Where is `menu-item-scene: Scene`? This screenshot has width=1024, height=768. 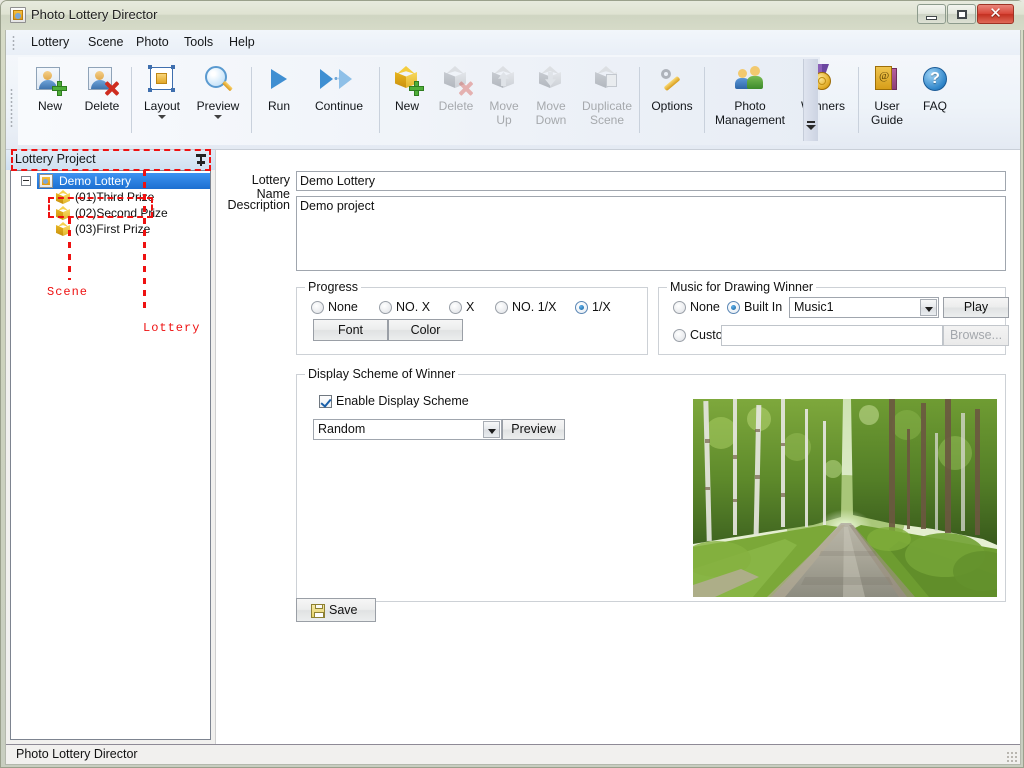 menu-item-scene: Scene is located at coordinates (105, 42).